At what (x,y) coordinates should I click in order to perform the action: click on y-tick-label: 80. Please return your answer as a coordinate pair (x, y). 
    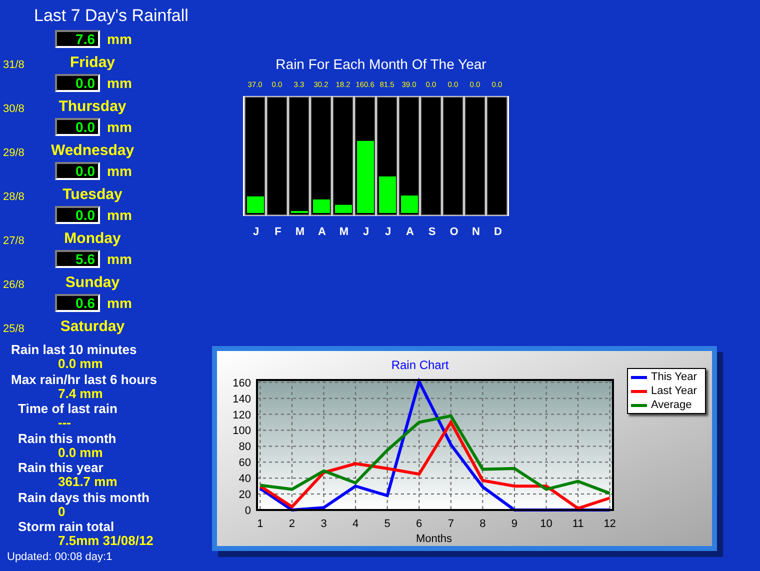
    Looking at the image, I should click on (244, 447).